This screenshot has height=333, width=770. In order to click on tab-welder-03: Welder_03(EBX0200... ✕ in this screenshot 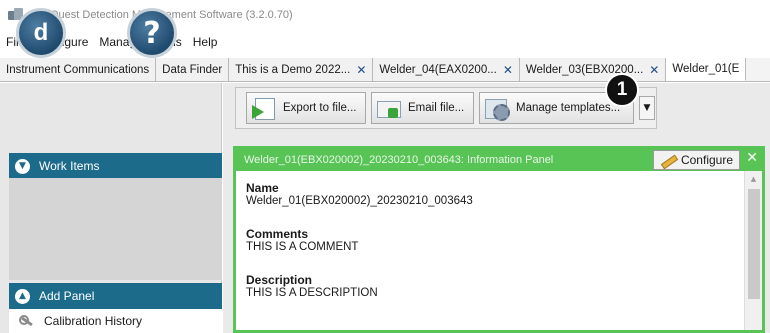, I will do `click(593, 69)`.